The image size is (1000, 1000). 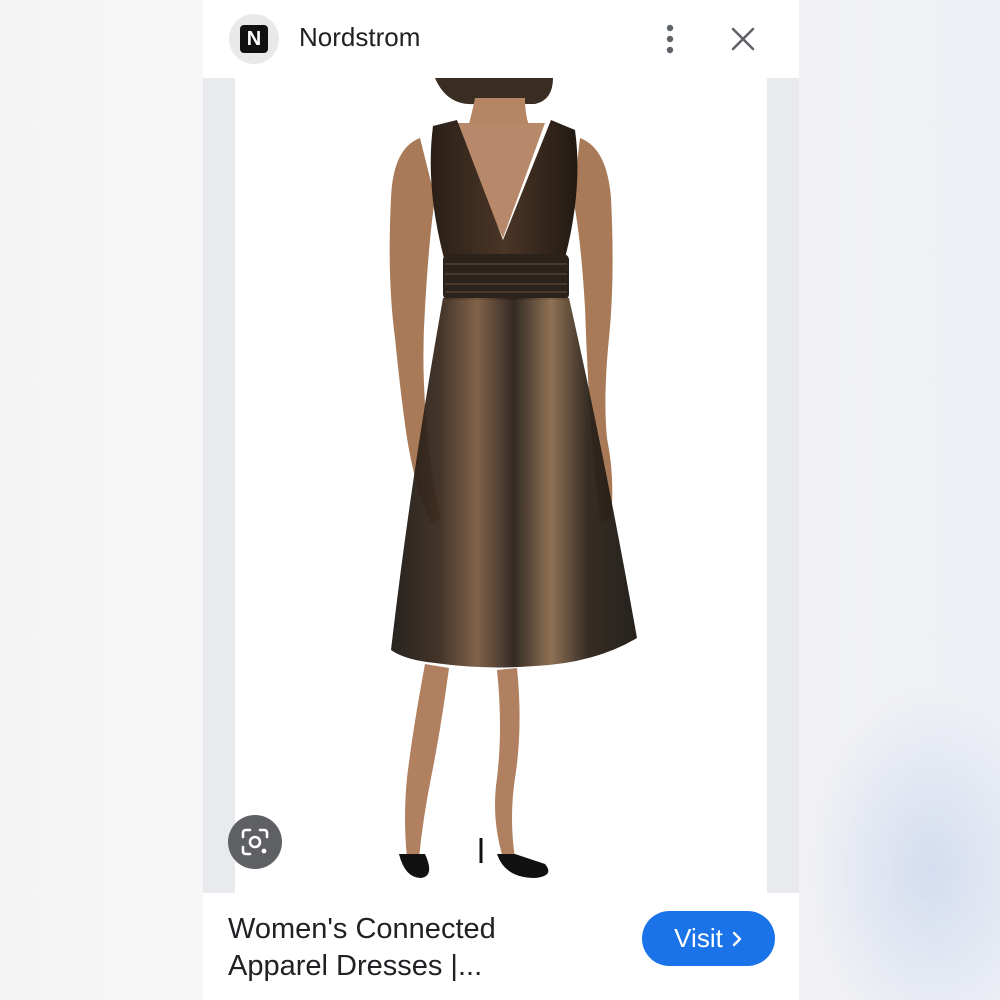 I want to click on more-options-button, so click(x=670, y=39).